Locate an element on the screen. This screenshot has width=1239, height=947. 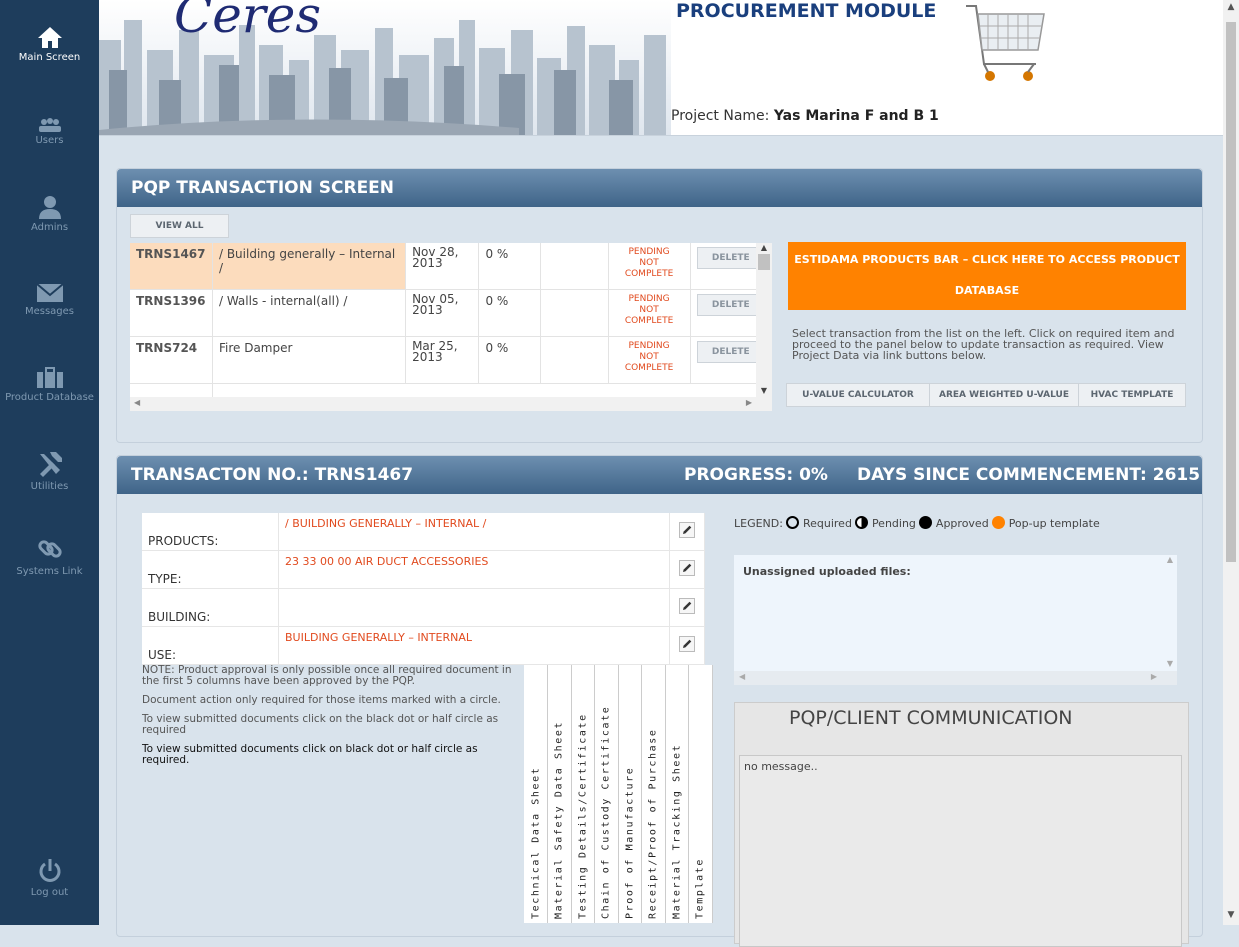
logout-button: Log out is located at coordinates (49, 878).